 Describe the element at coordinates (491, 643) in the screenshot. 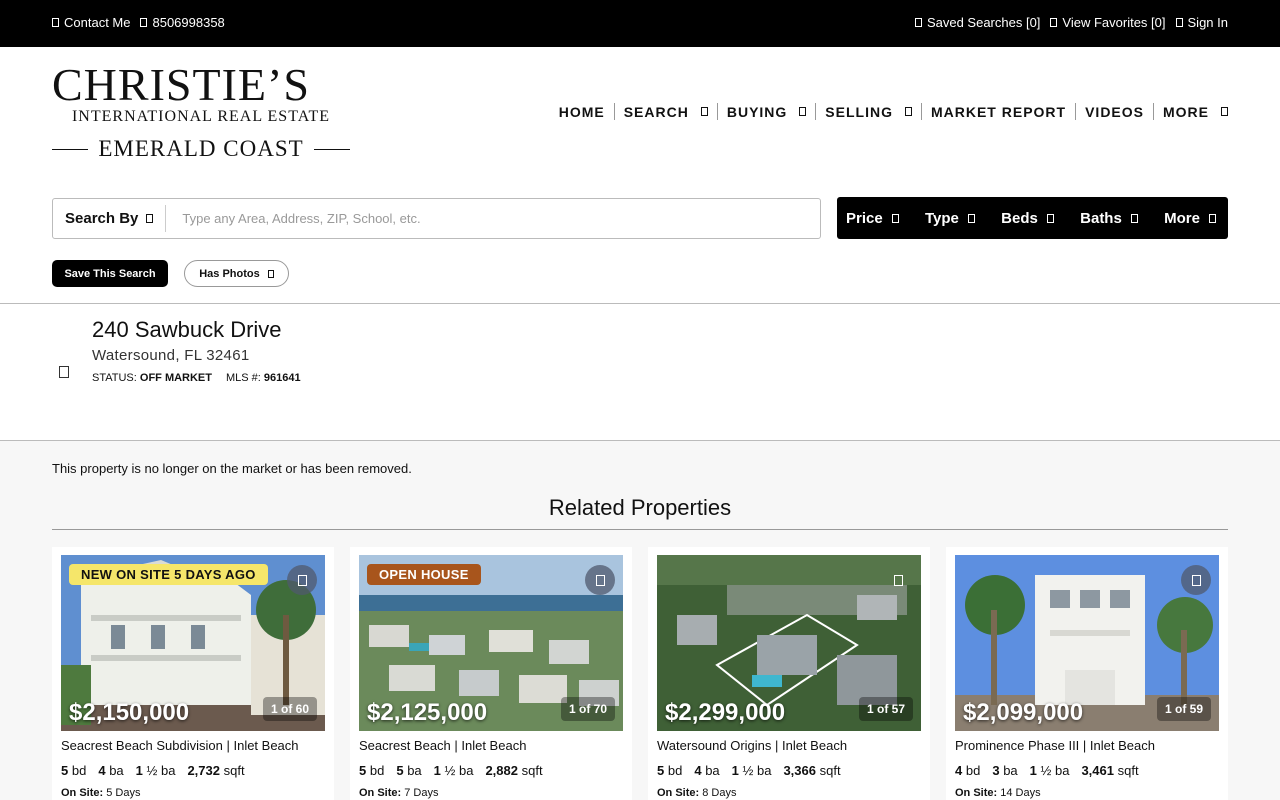

I see `property-photo: OPEN HOUSE $2,125,000 1 of 70` at that location.